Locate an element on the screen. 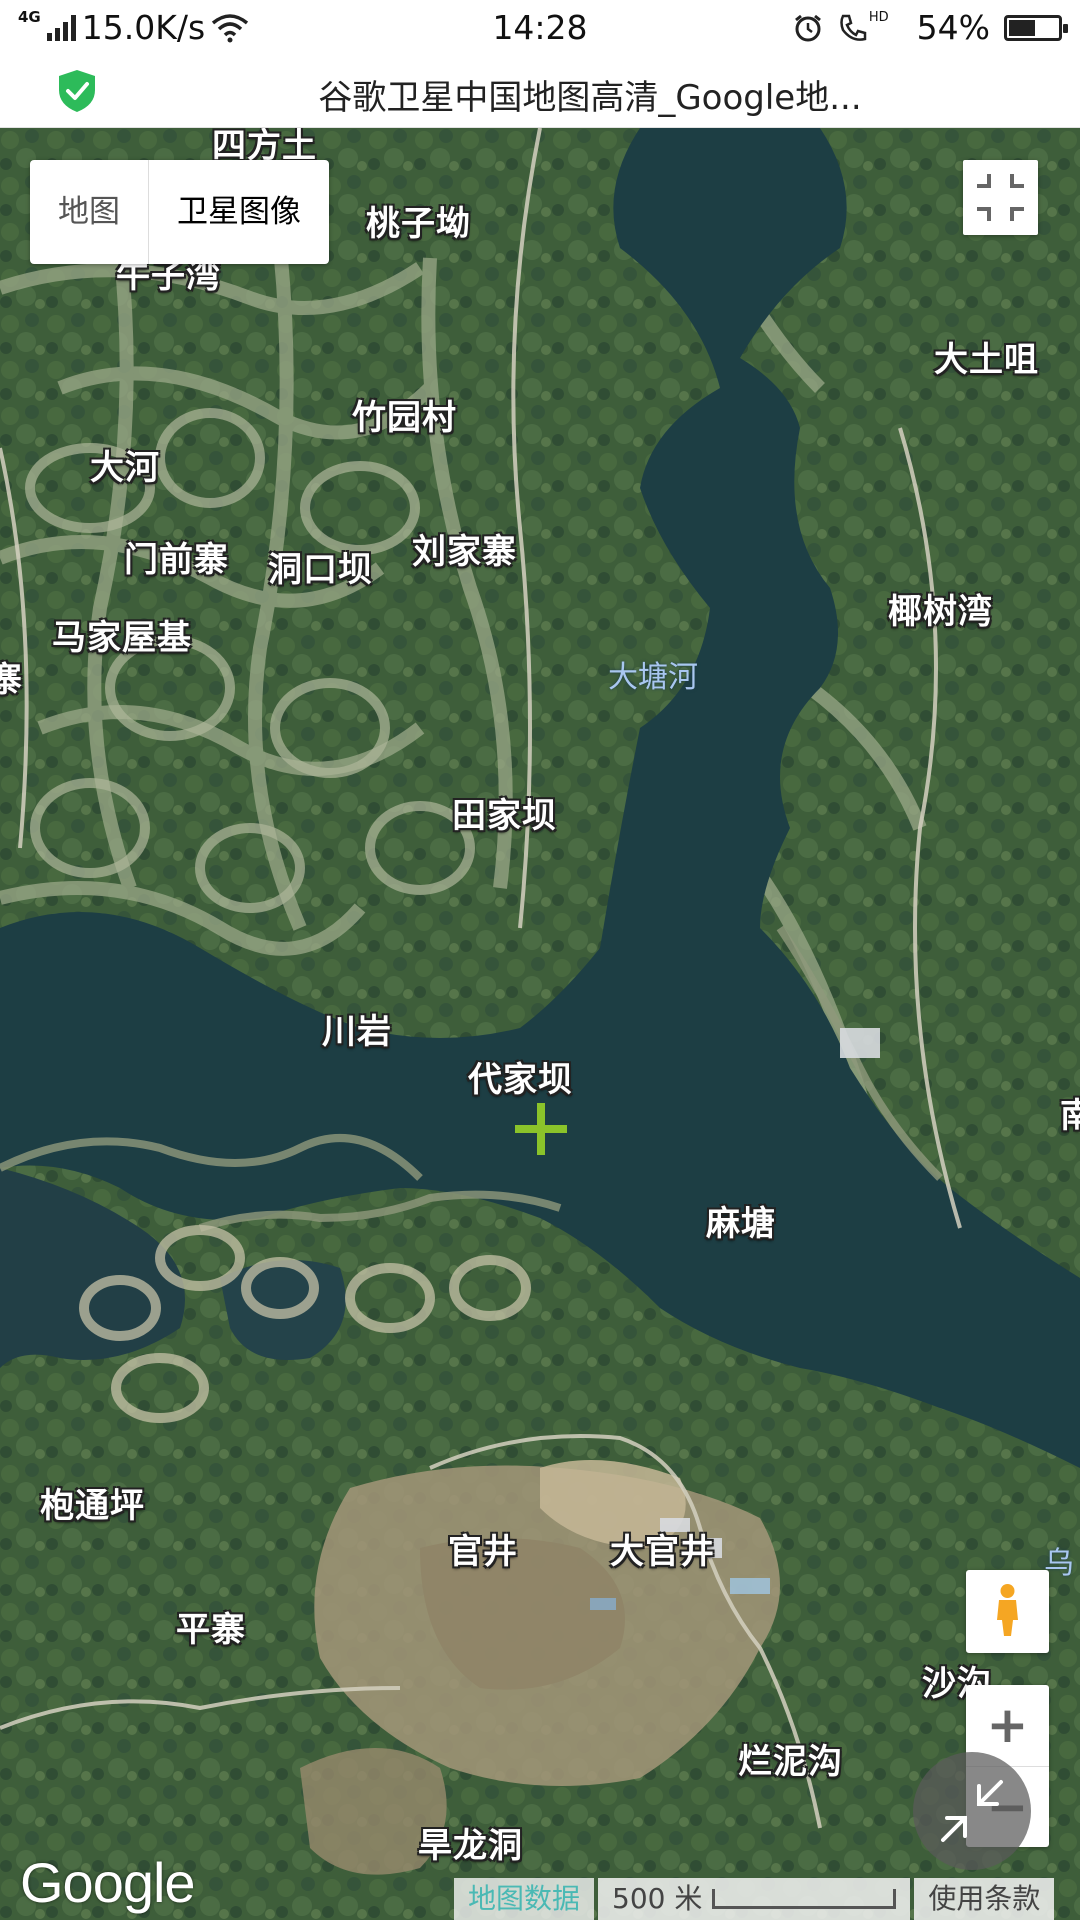  battery-icon is located at coordinates (1036, 27).